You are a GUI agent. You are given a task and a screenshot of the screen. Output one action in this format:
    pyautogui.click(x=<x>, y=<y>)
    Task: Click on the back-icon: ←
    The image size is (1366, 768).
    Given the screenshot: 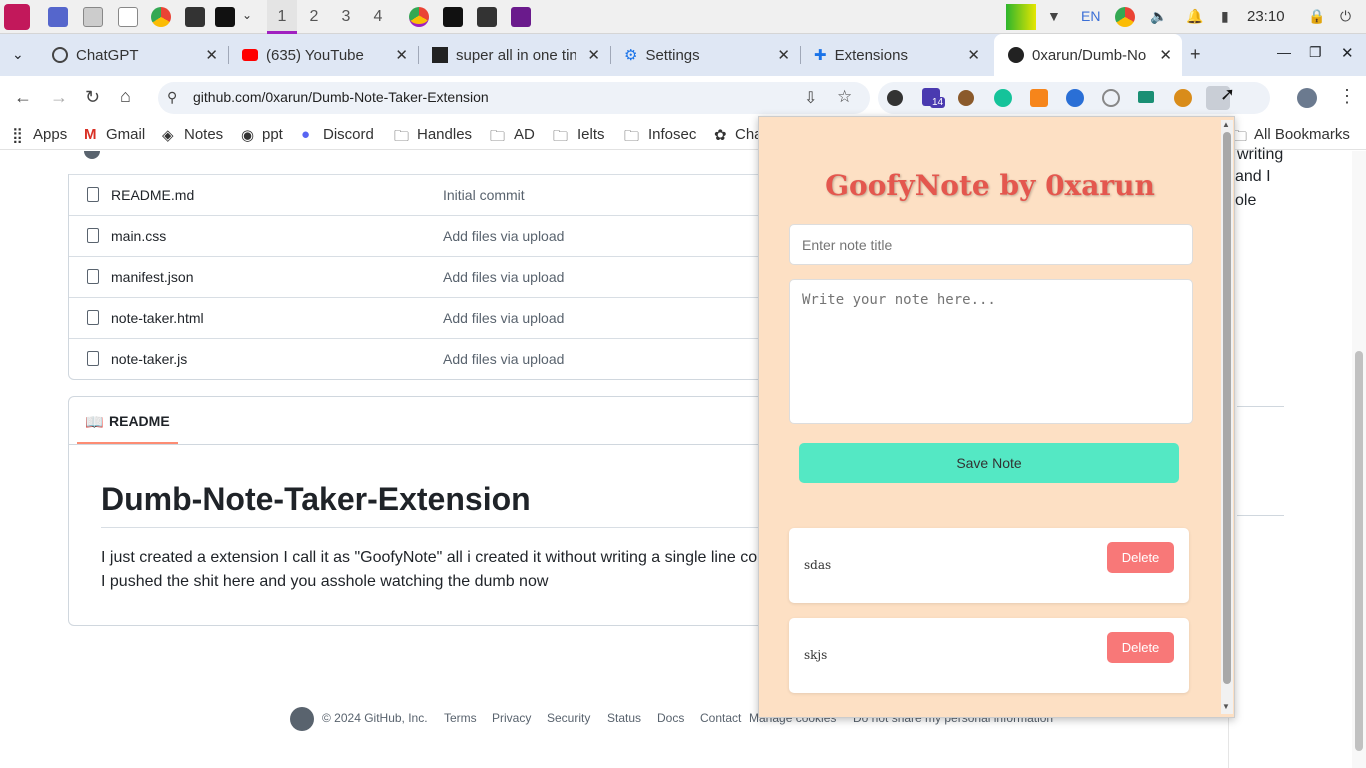 What is the action you would take?
    pyautogui.click(x=23, y=97)
    